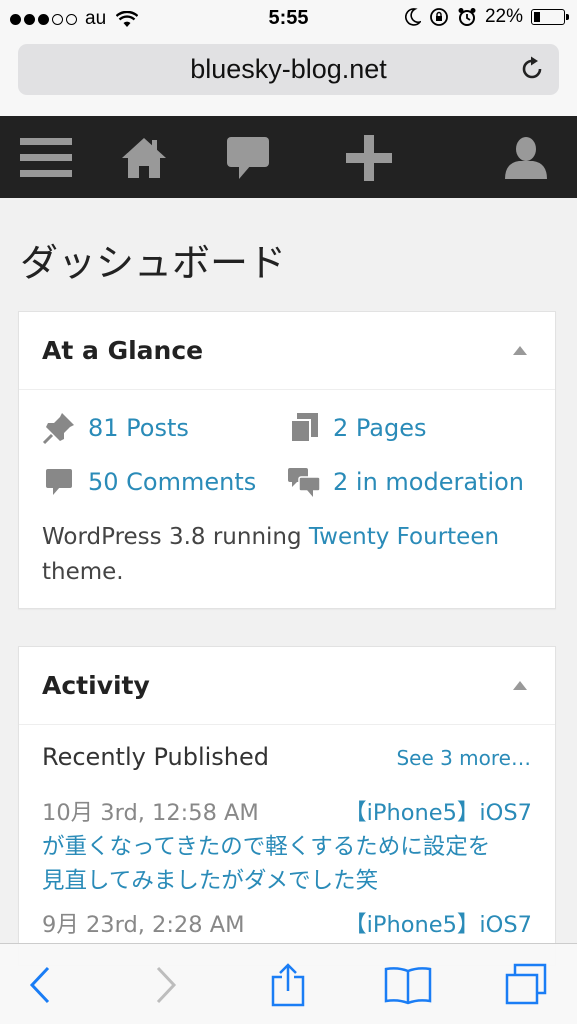 The image size is (577, 1024). Describe the element at coordinates (287, 881) in the screenshot. I see `activity-post-title-line: 見直してみましたがダメでした笑` at that location.